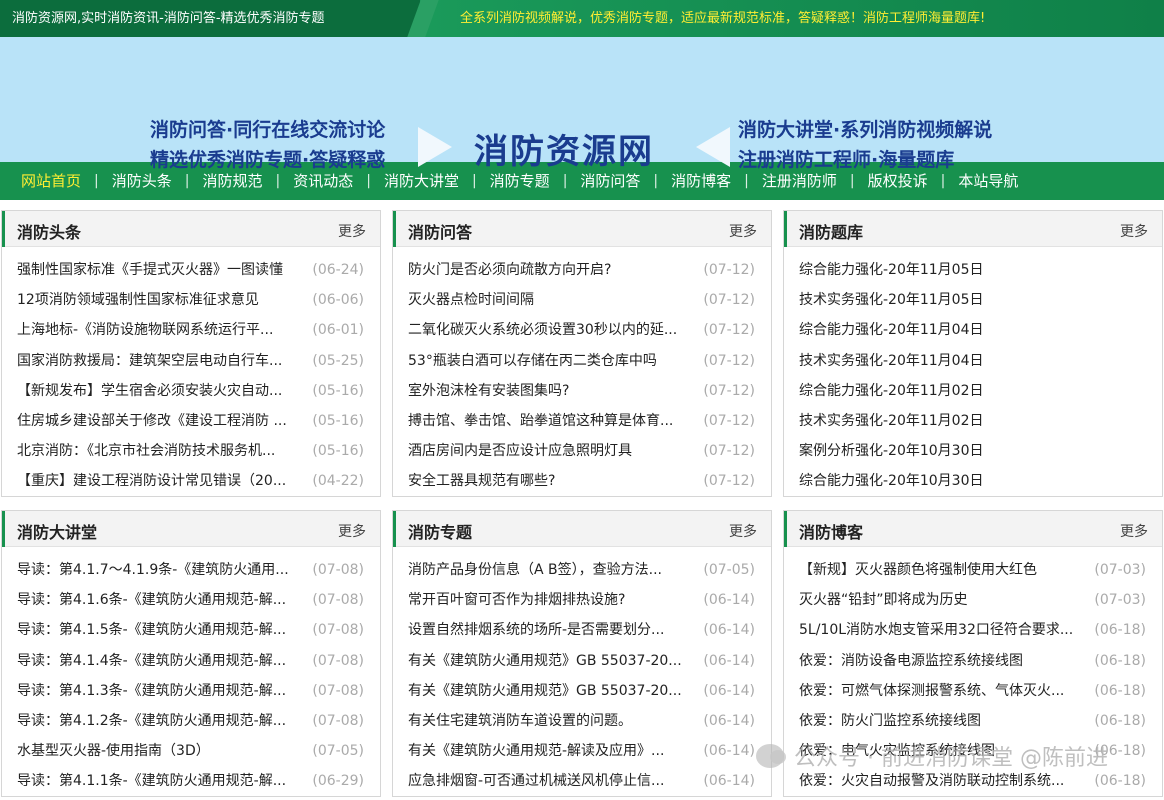 The height and width of the screenshot is (800, 1164). Describe the element at coordinates (944, 300) in the screenshot. I see `article-link: 技术实务强化-20年11月05日` at that location.